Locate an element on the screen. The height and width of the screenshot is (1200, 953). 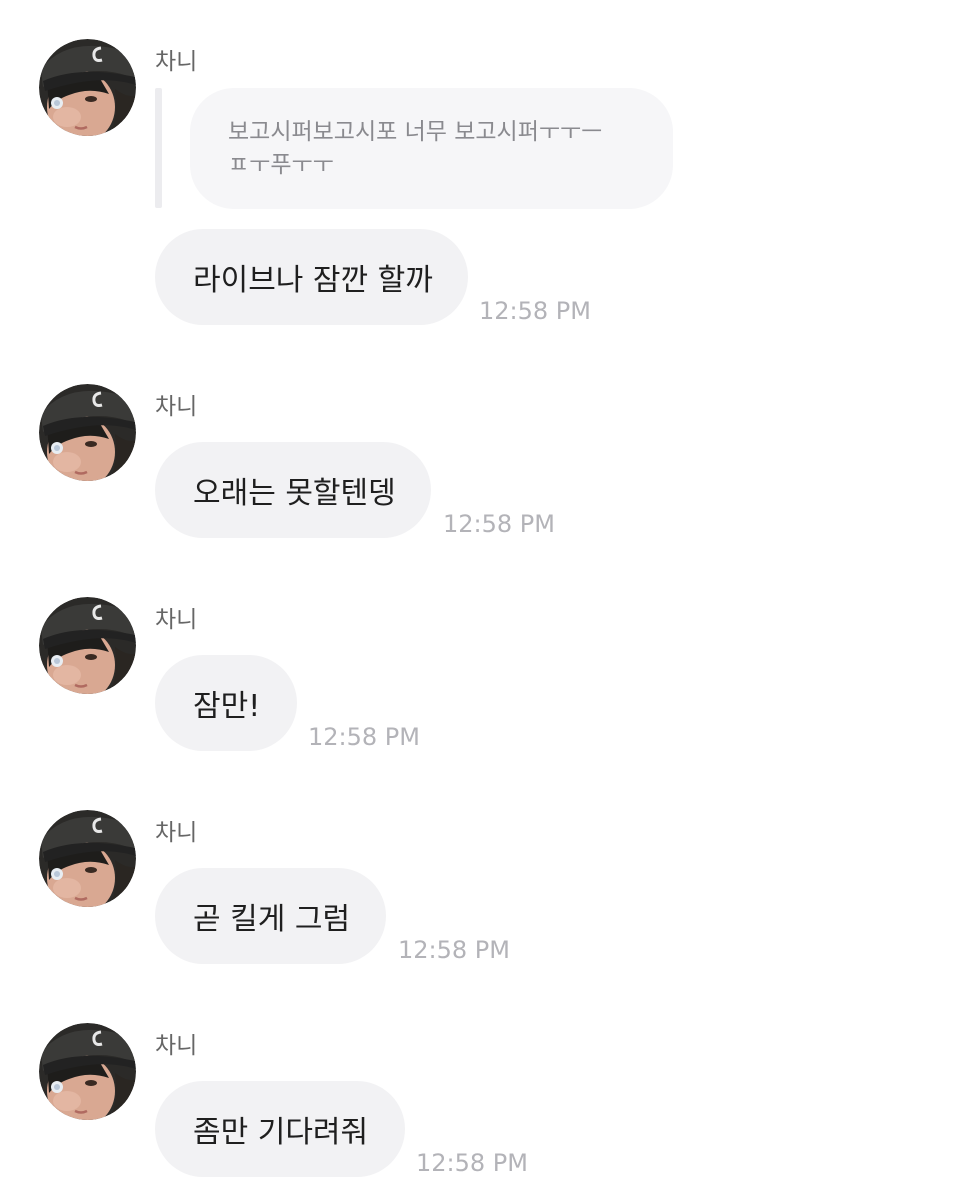
quote-bar is located at coordinates (158, 148).